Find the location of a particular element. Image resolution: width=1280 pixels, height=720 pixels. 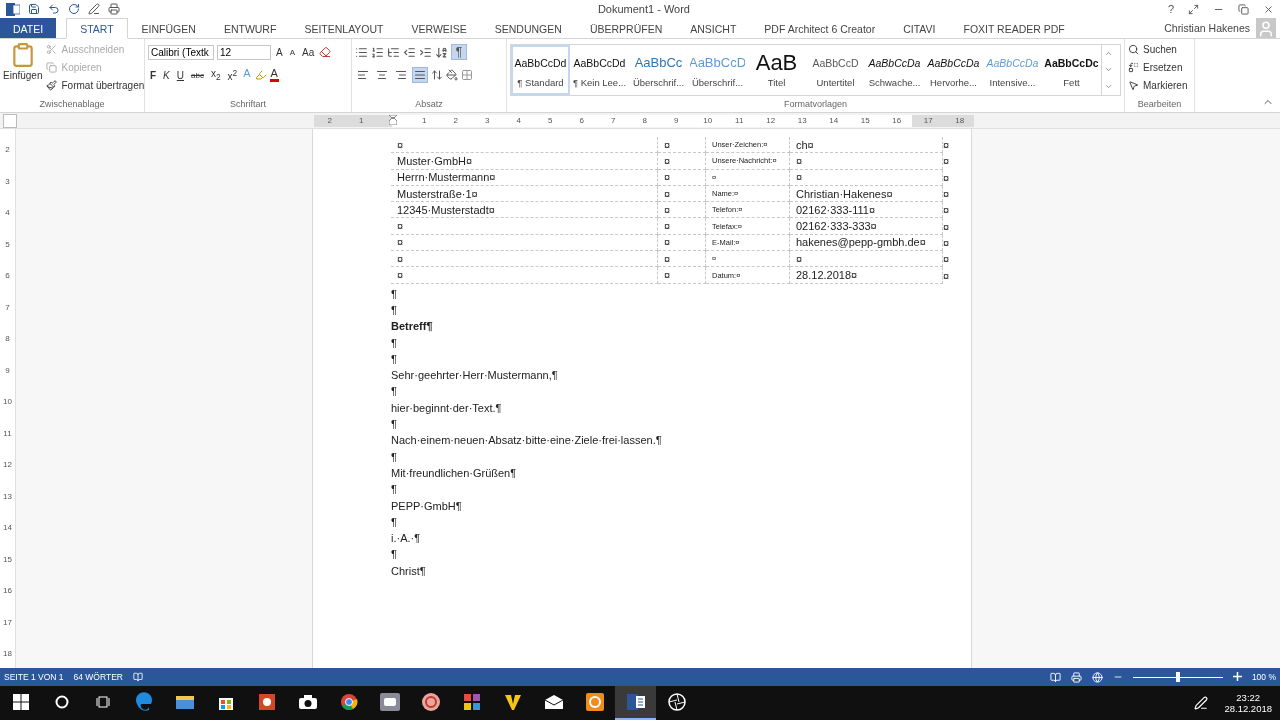

sort-icon is located at coordinates (441, 52).